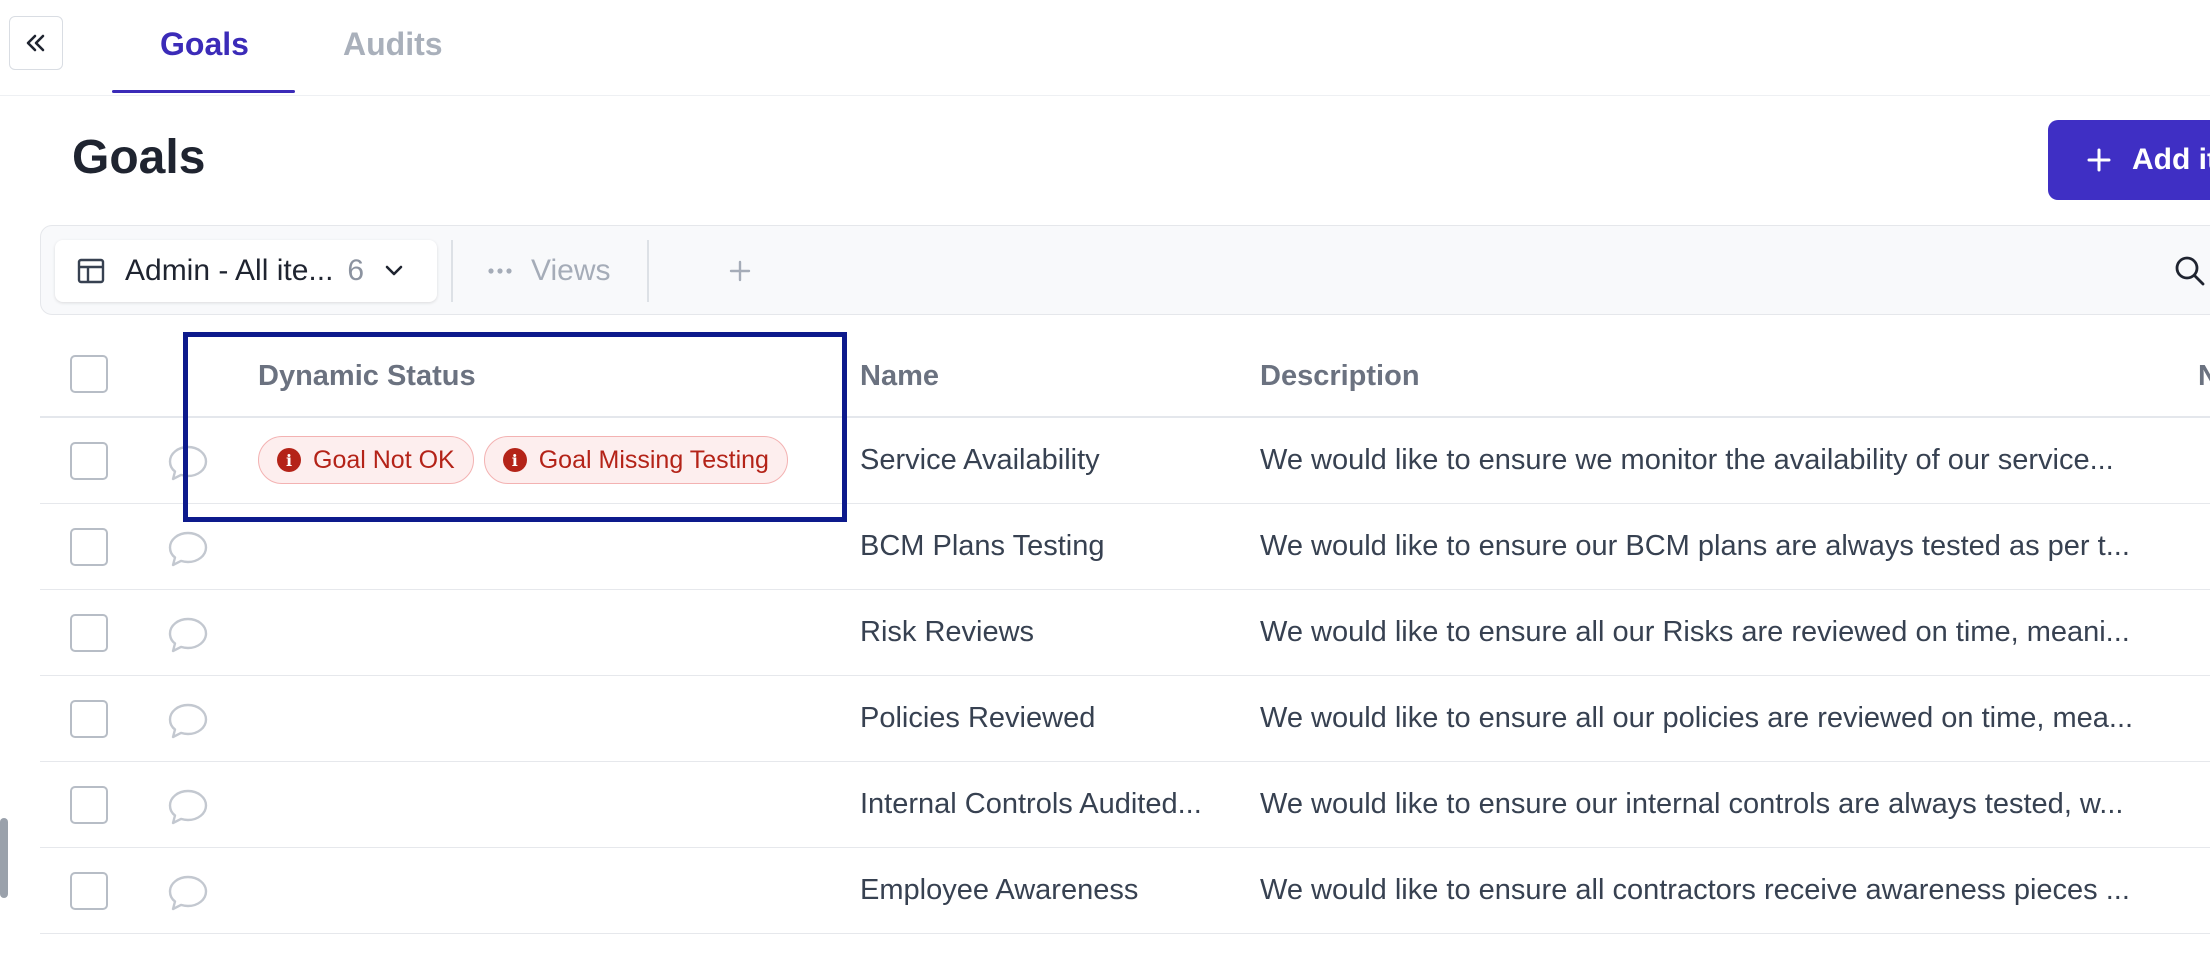  I want to click on goal-name: Policies Reviewed, so click(977, 718).